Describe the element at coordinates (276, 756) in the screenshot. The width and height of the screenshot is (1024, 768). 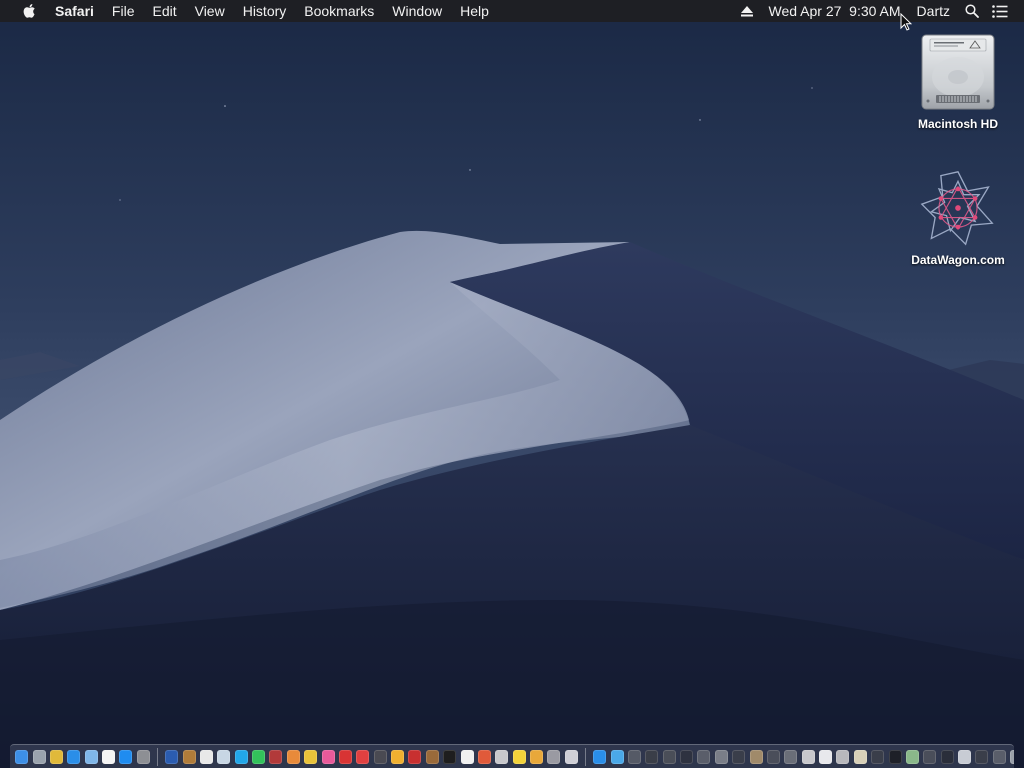
I see `dock-calculator-red-icon` at that location.